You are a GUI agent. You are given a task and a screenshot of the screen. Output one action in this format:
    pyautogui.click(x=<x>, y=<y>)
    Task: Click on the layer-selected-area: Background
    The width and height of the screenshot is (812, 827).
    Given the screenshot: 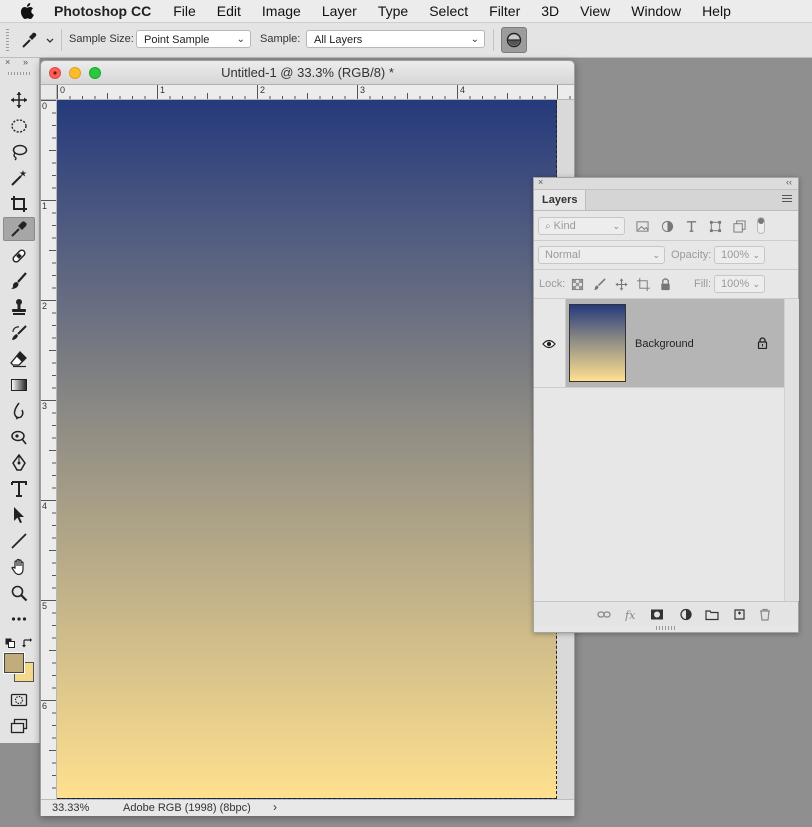 What is the action you would take?
    pyautogui.click(x=675, y=343)
    